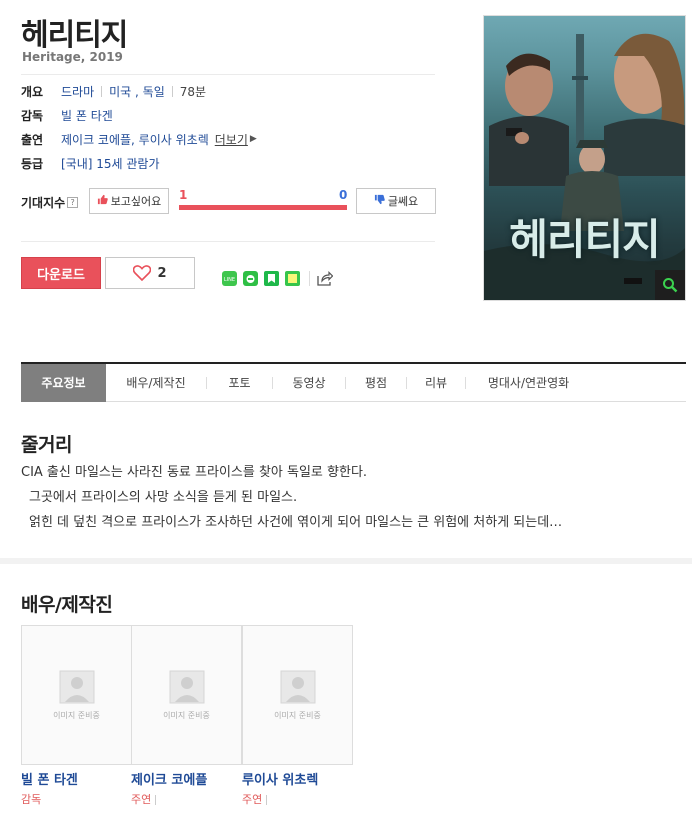 The width and height of the screenshot is (692, 822). What do you see at coordinates (292, 278) in the screenshot?
I see `note-share-icon` at bounding box center [292, 278].